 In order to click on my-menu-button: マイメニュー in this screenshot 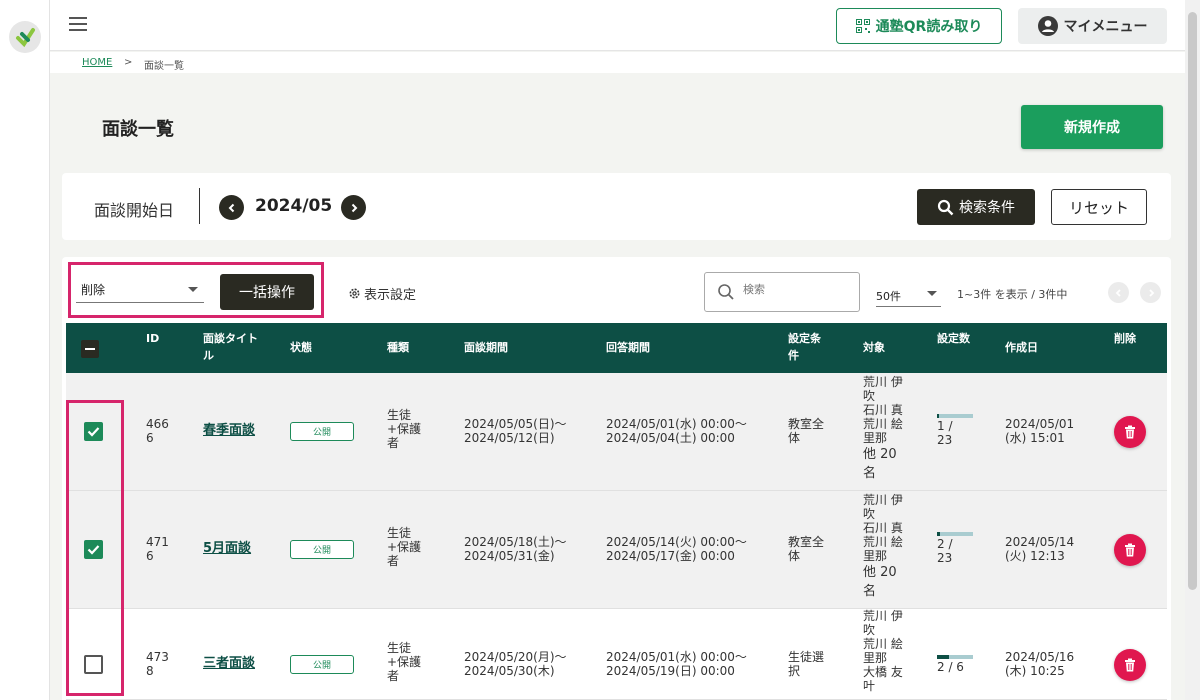, I will do `click(1092, 26)`.